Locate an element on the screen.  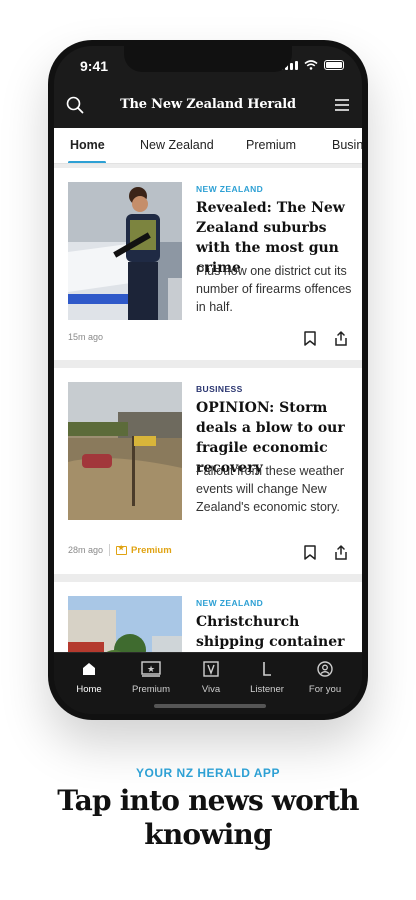
nav-listener-label: Listener is located at coordinates (267, 689).